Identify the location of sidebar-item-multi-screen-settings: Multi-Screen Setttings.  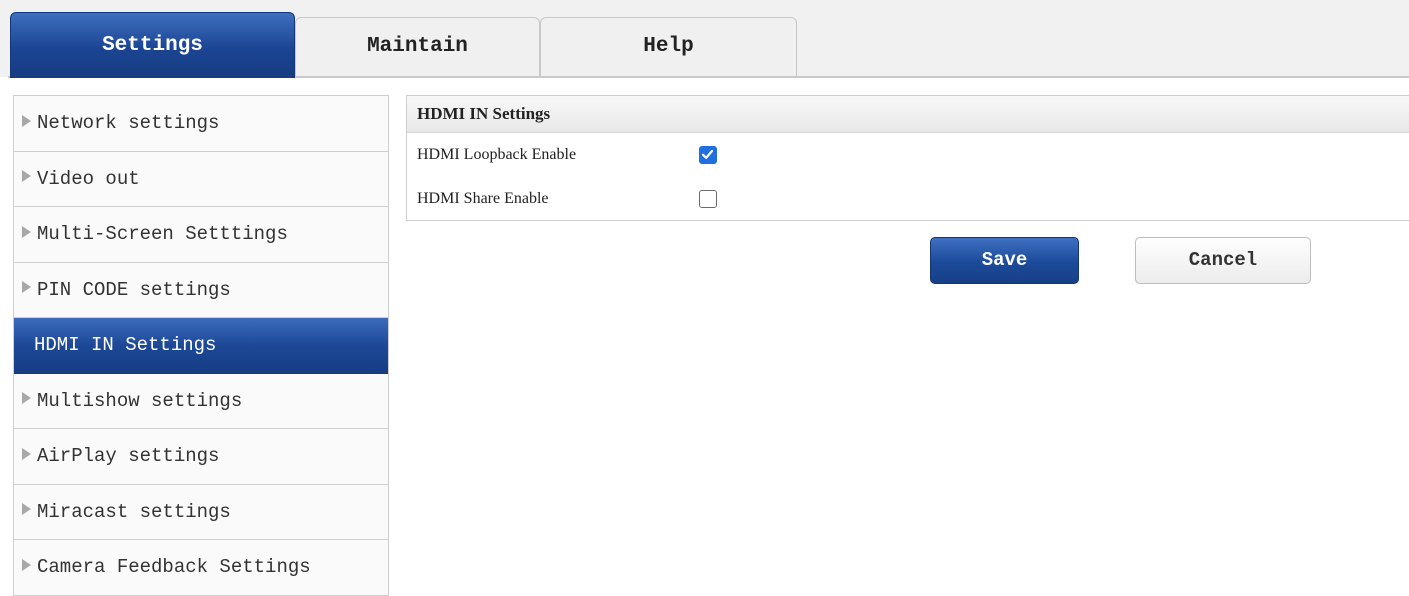
(201, 235).